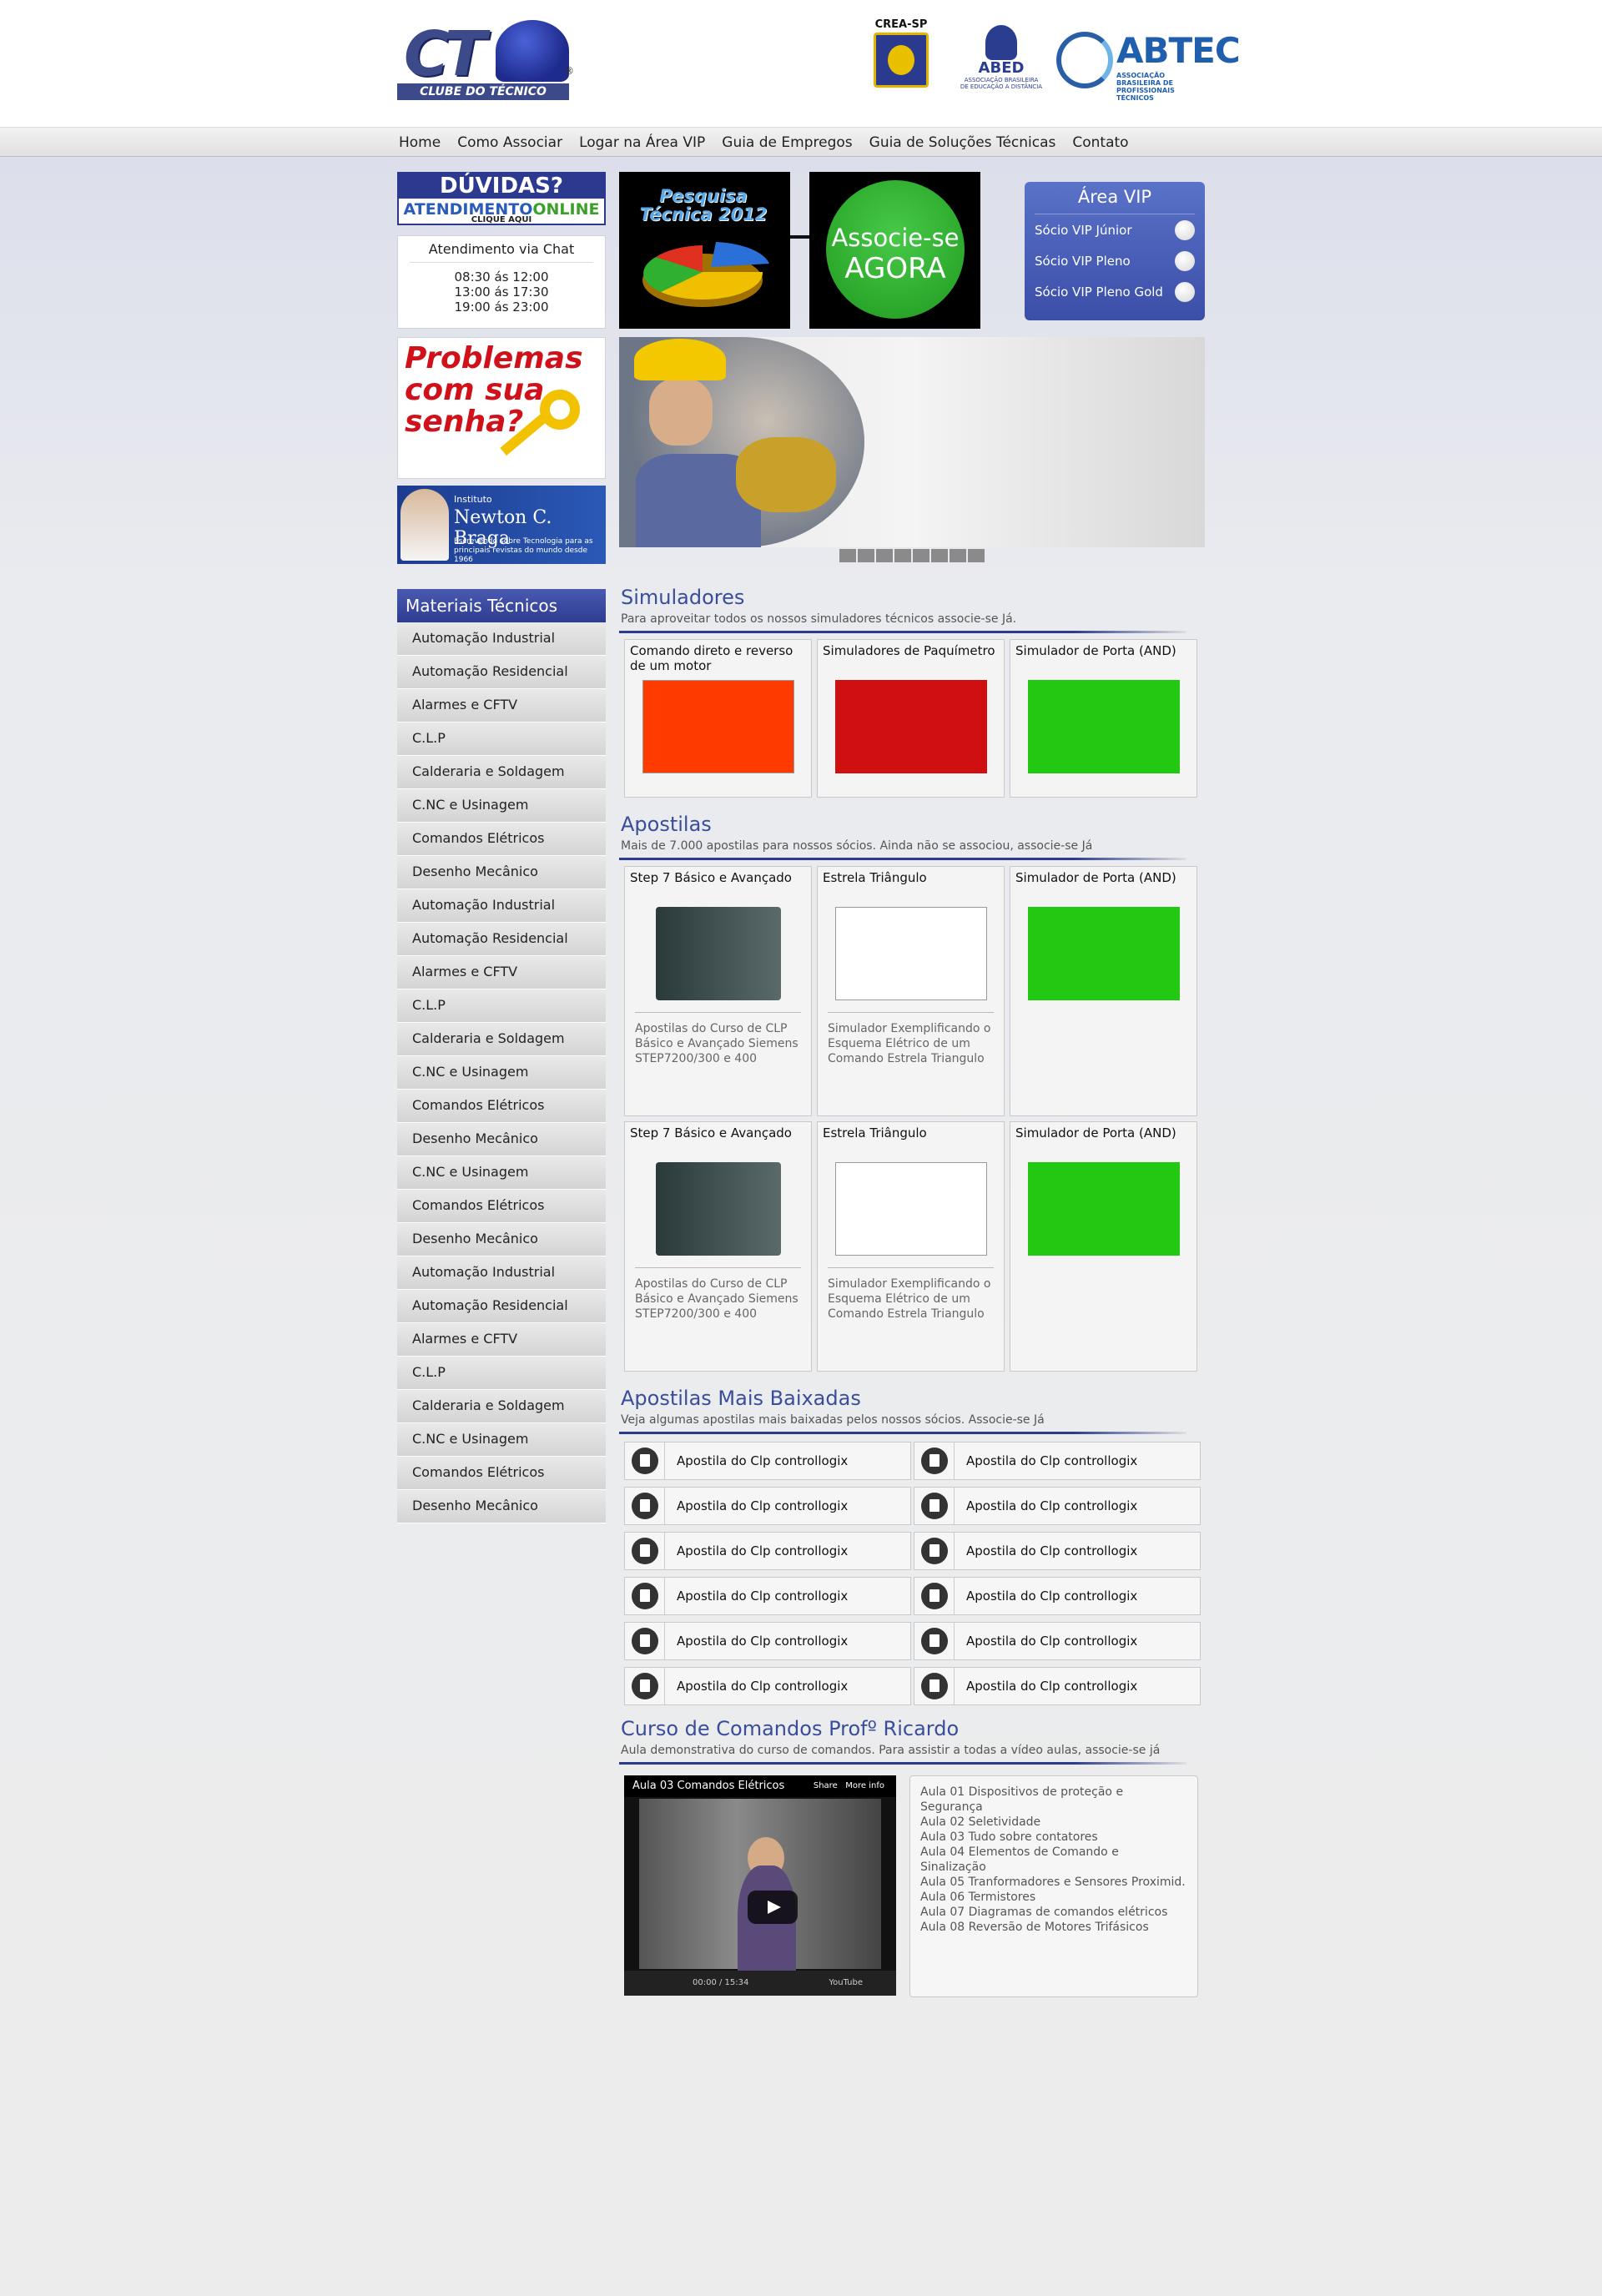 The height and width of the screenshot is (2296, 1602). Describe the element at coordinates (846, 1983) in the screenshot. I see `youtube-logo: YouTube` at that location.